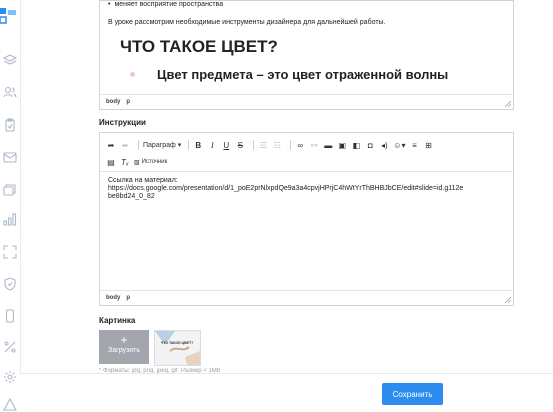 The height and width of the screenshot is (412, 553). Describe the element at coordinates (10, 125) in the screenshot. I see `clipboard-icon` at that location.